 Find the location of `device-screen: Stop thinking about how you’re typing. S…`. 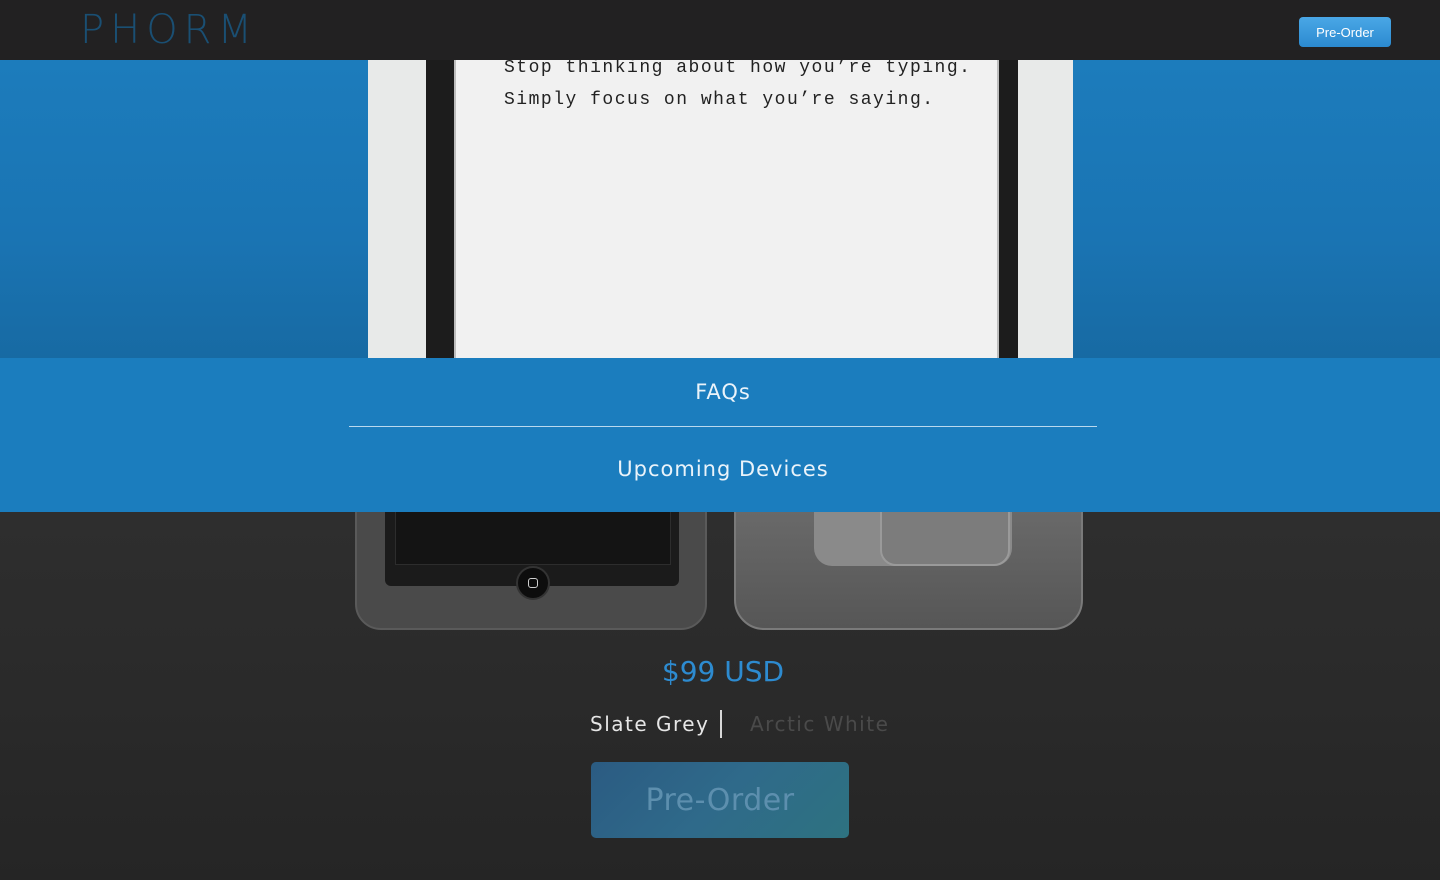

device-screen: Stop thinking about how you’re typing. S… is located at coordinates (726, 208).